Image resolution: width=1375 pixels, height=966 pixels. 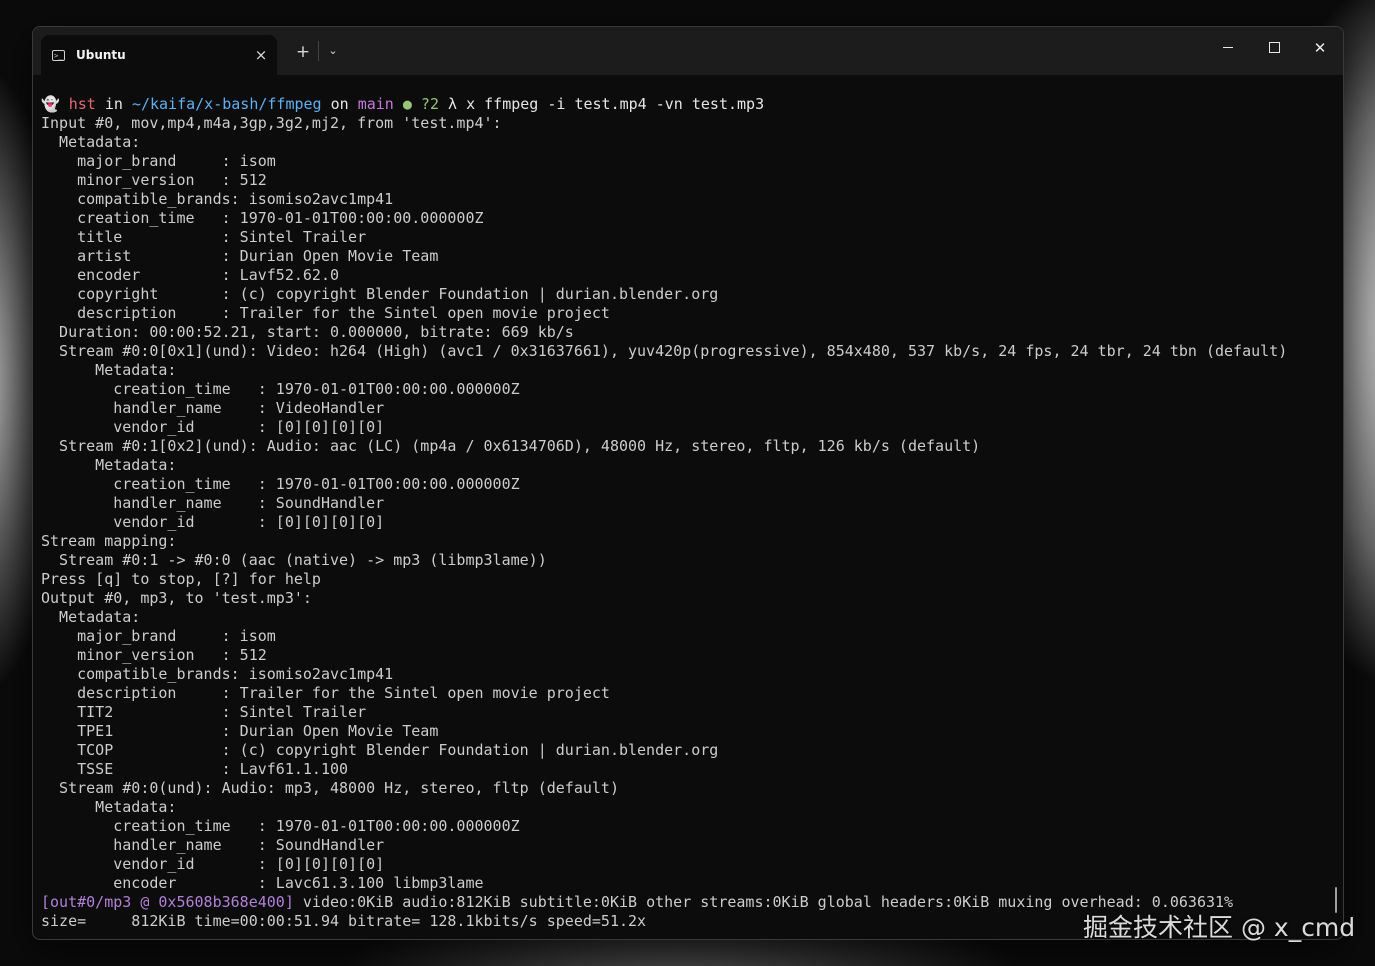 What do you see at coordinates (261, 55) in the screenshot?
I see `tab-close-icon: ×` at bounding box center [261, 55].